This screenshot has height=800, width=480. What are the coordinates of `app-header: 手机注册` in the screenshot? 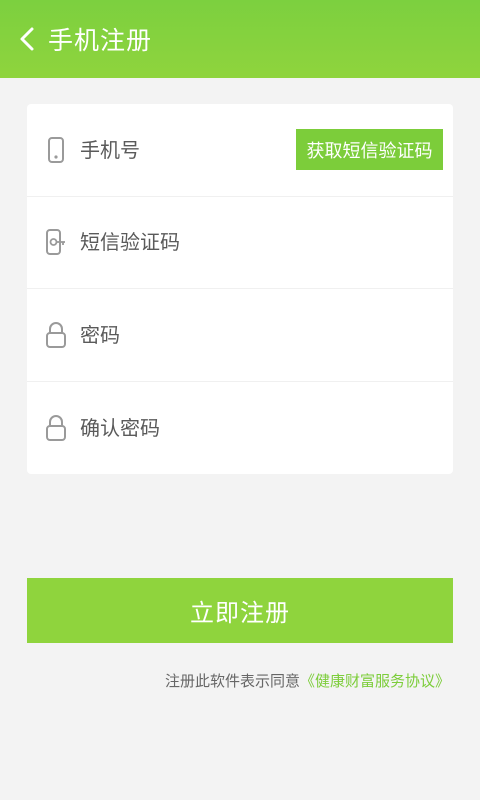 It's located at (240, 39).